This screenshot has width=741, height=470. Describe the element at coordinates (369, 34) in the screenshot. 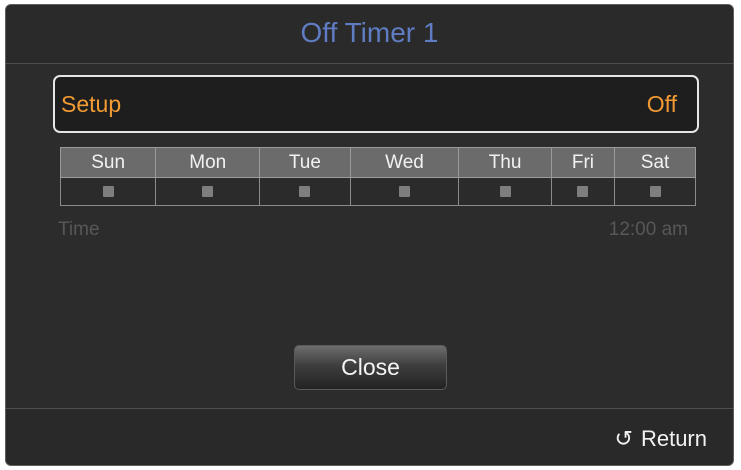

I see `dialog-title: Off Timer 1` at that location.